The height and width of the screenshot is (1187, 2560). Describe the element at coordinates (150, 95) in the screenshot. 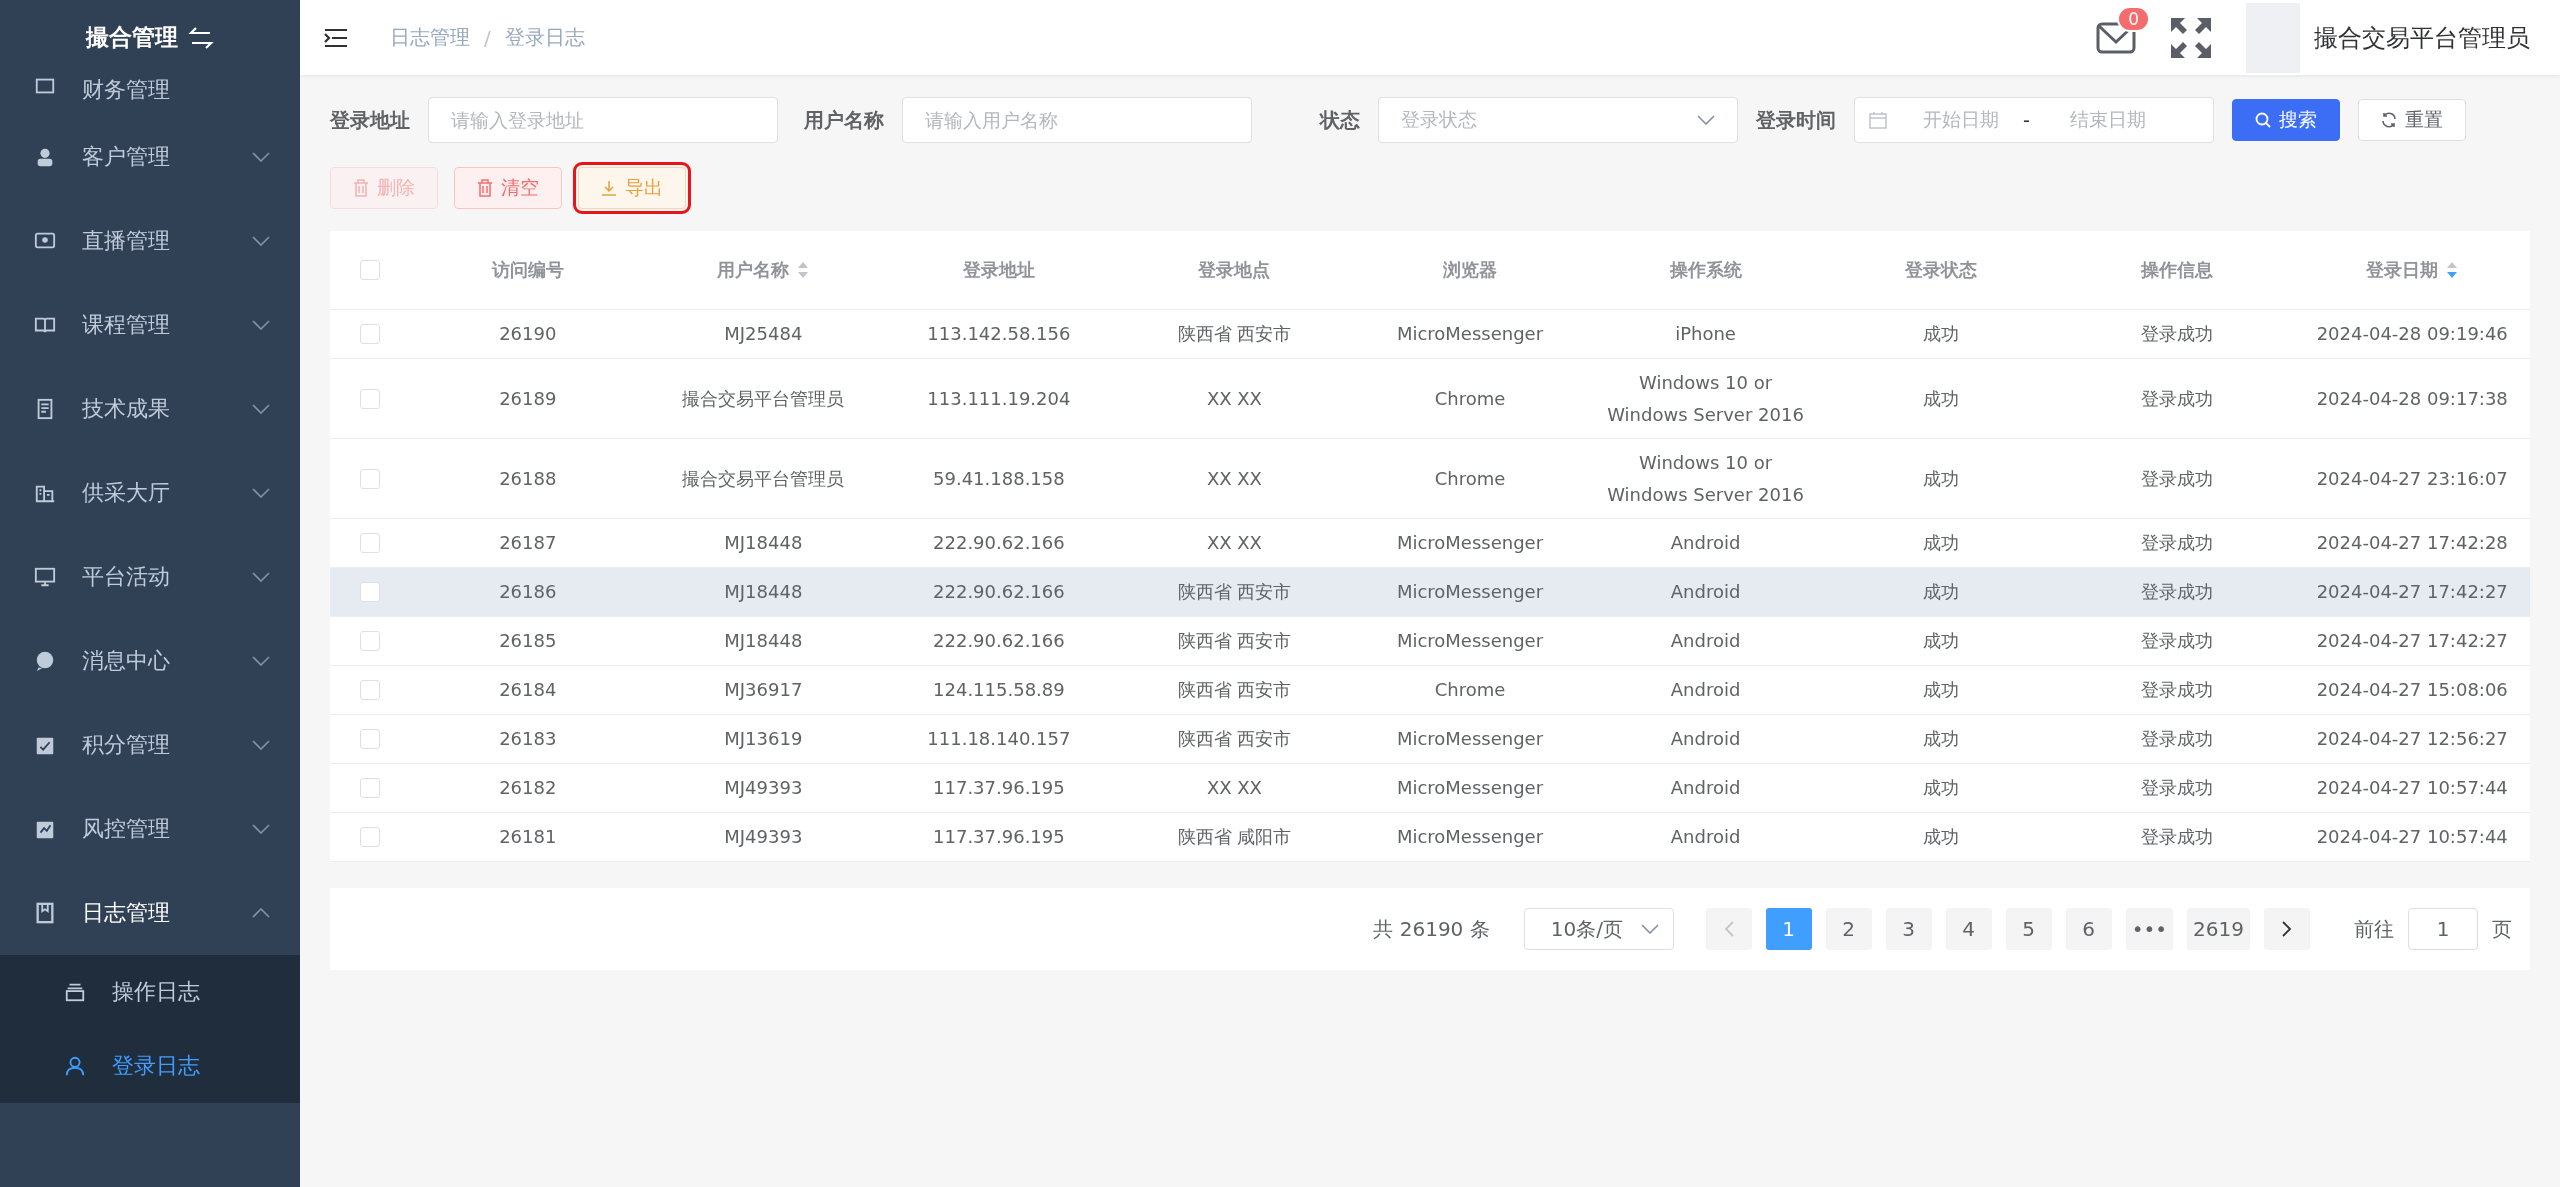

I see `sidebar-item: 财务管理` at that location.